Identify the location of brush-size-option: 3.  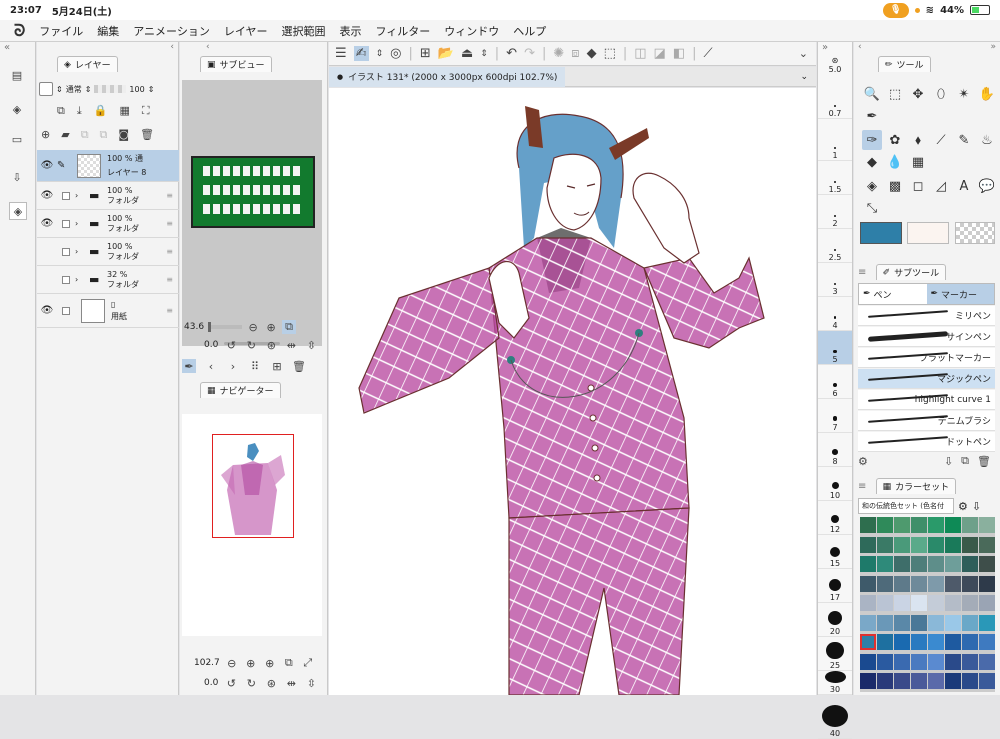
(835, 280).